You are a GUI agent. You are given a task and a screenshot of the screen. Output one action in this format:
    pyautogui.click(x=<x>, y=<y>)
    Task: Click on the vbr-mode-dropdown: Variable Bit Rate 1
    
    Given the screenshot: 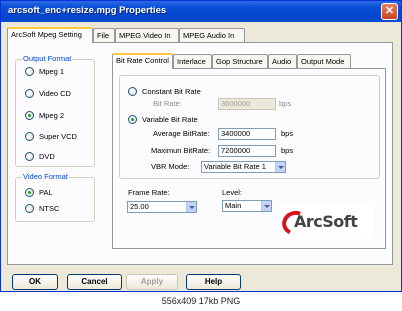 What is the action you would take?
    pyautogui.click(x=243, y=167)
    